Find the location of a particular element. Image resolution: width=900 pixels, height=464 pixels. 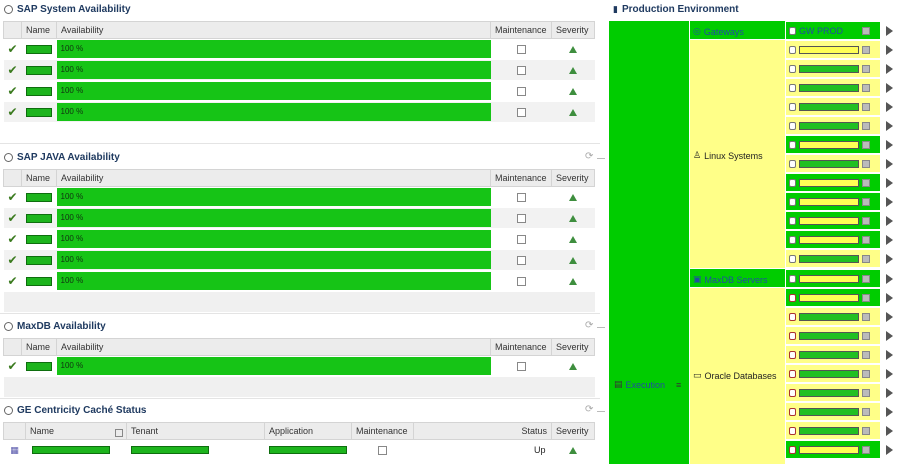

gw-prod-row: GW PROD is located at coordinates (833, 30).